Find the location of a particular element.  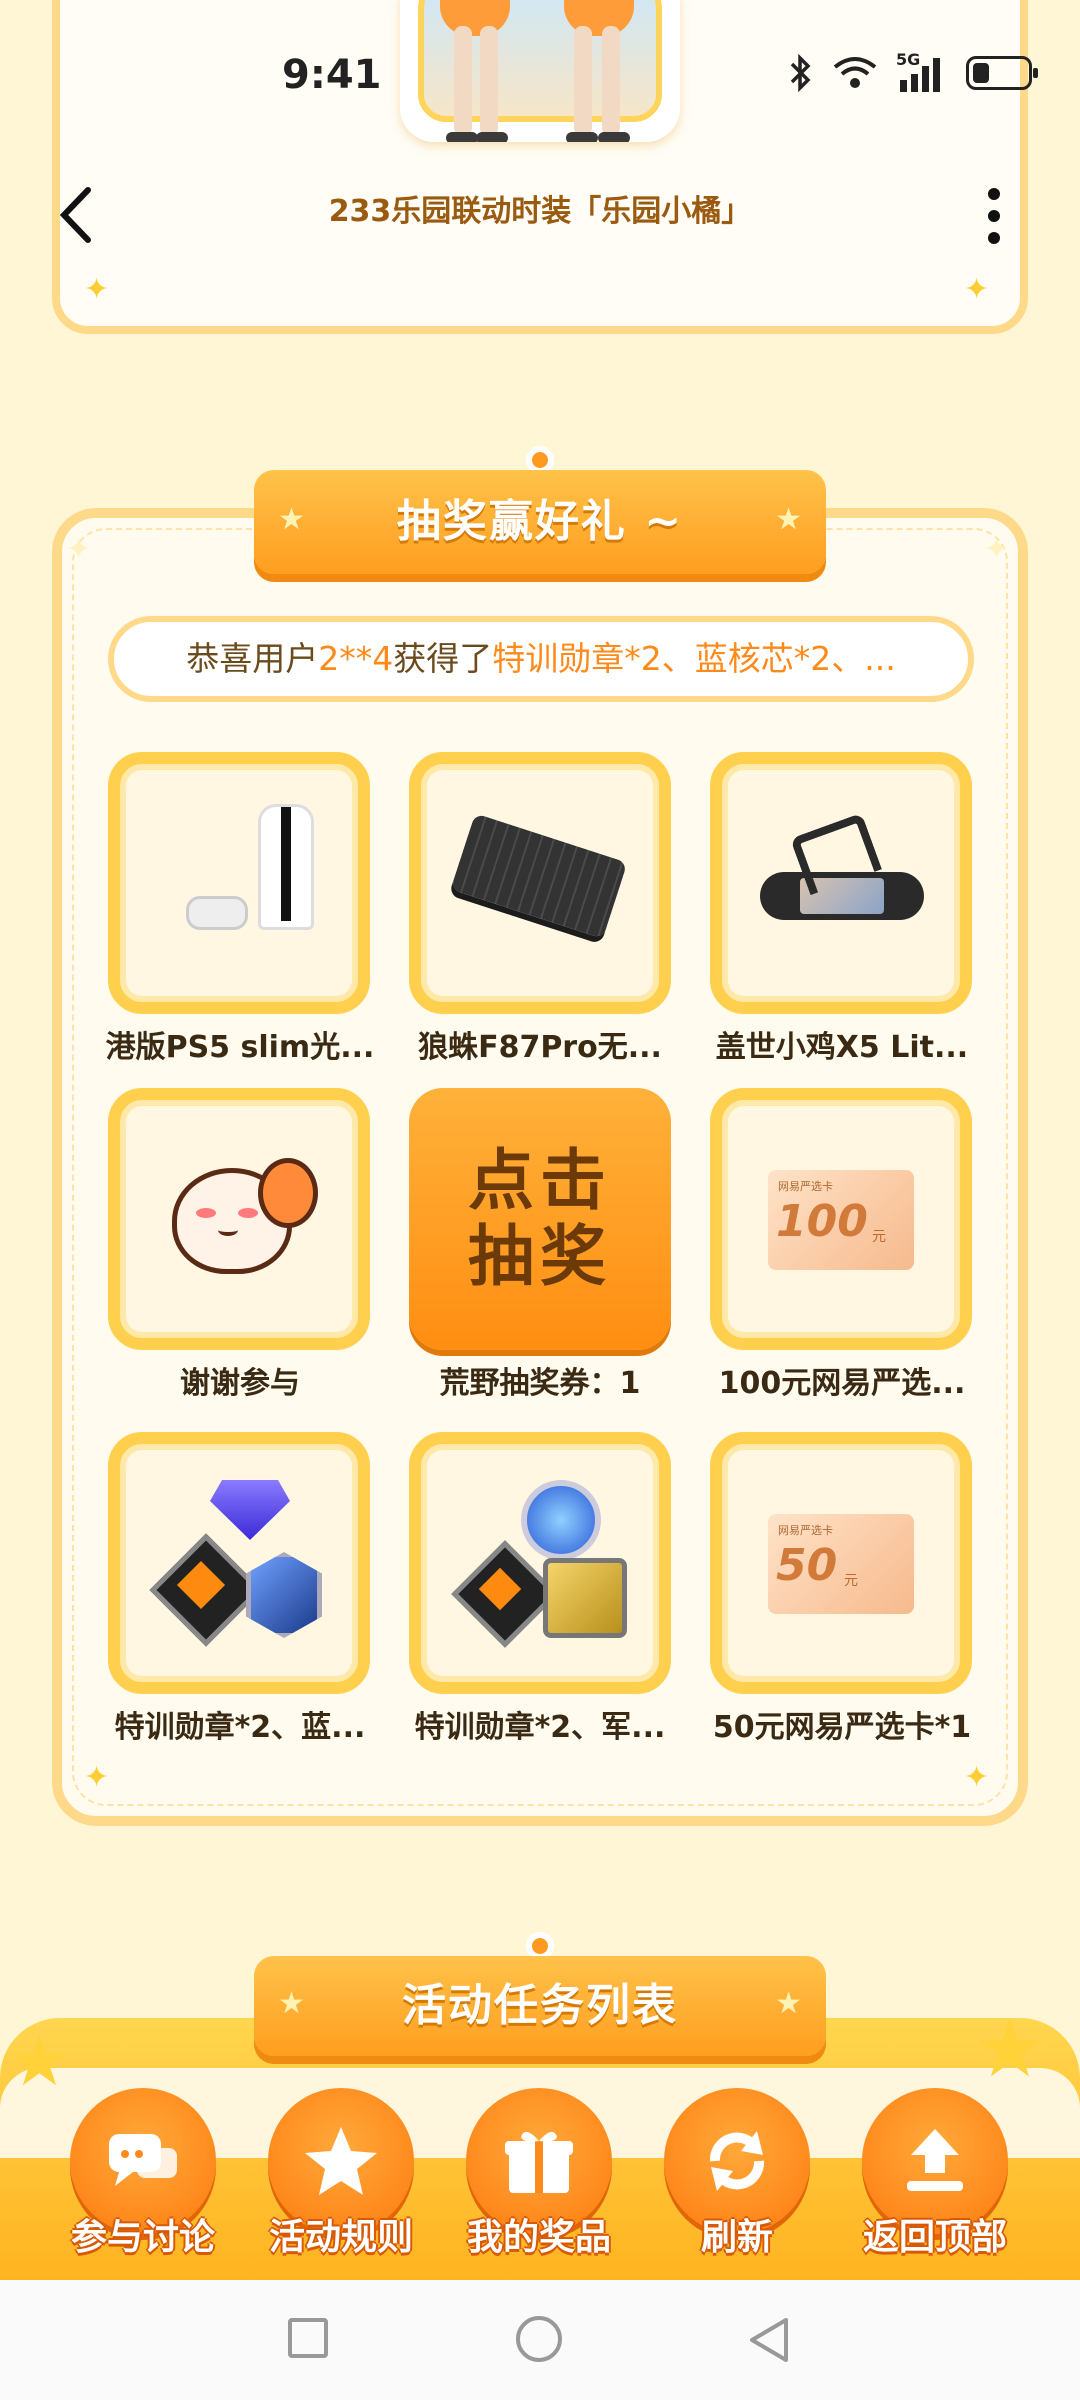

voucher-card-icon: 网易严选卡 100 元 is located at coordinates (841, 1220).